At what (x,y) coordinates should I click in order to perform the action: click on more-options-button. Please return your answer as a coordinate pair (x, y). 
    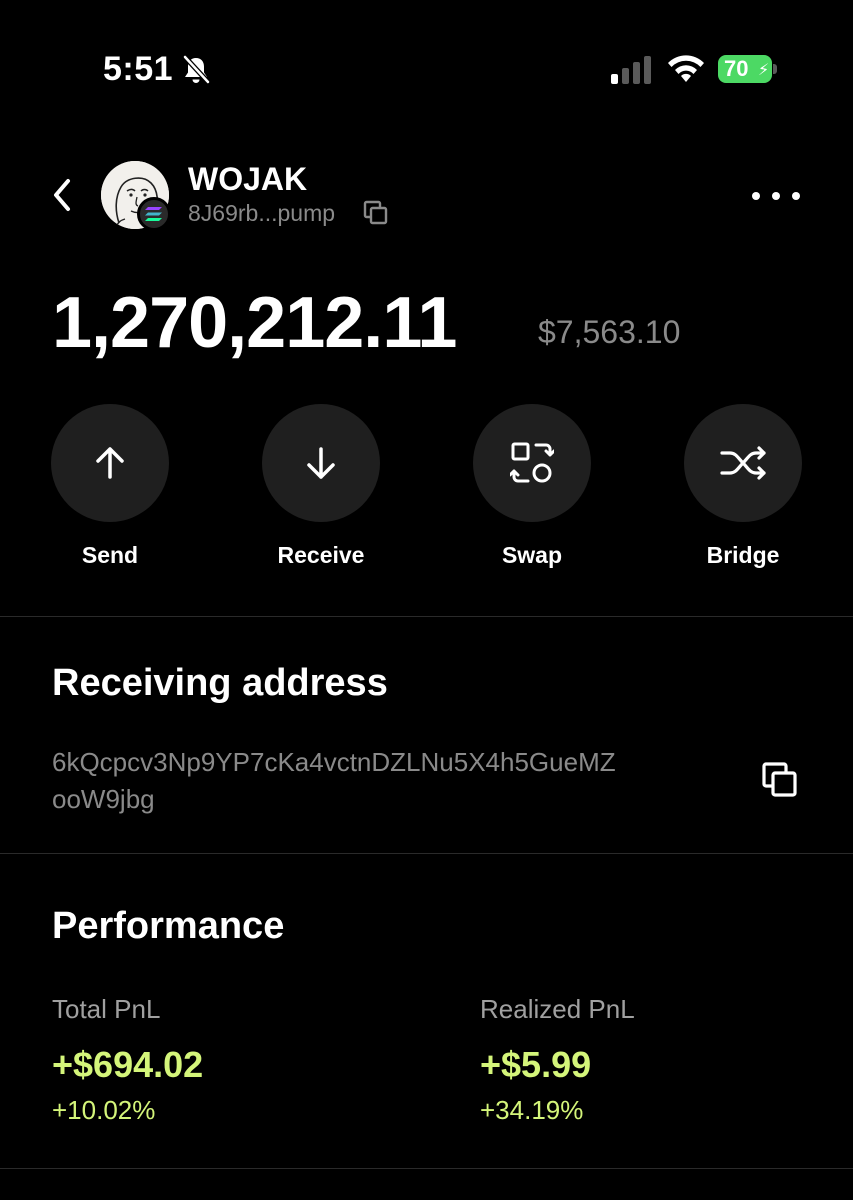
    Looking at the image, I should click on (776, 196).